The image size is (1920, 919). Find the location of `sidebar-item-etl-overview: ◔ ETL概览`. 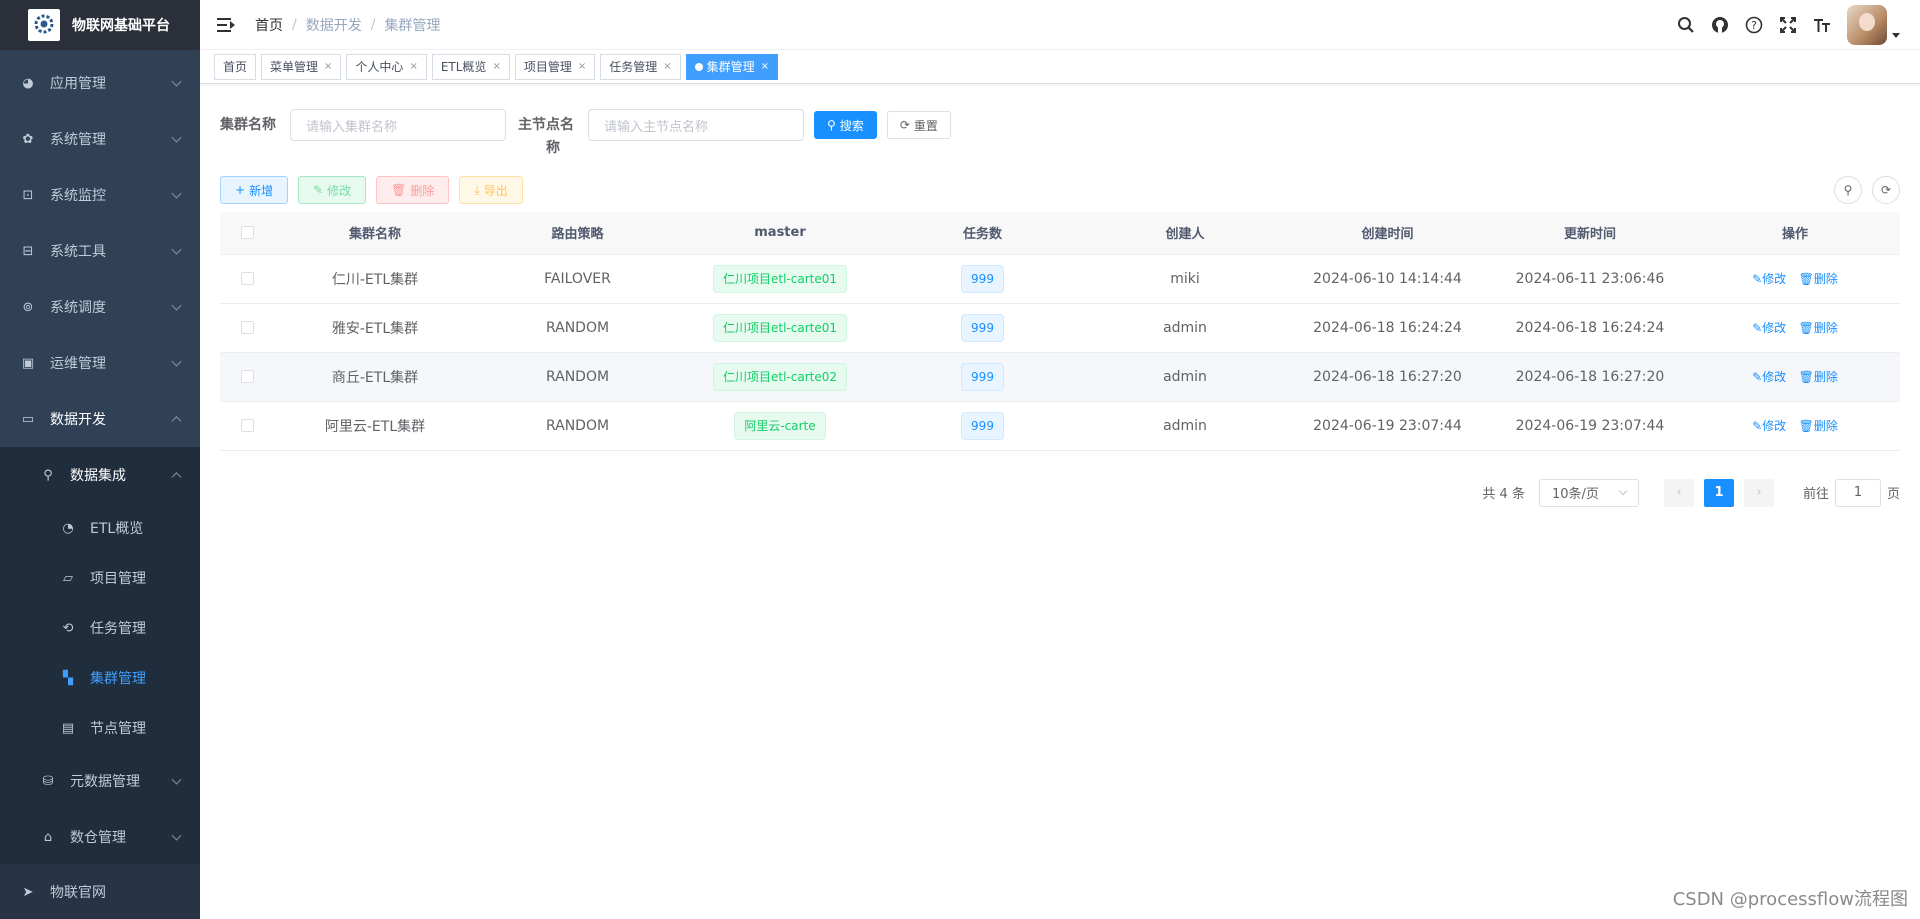

sidebar-item-etl-overview: ◔ ETL概览 is located at coordinates (100, 528).